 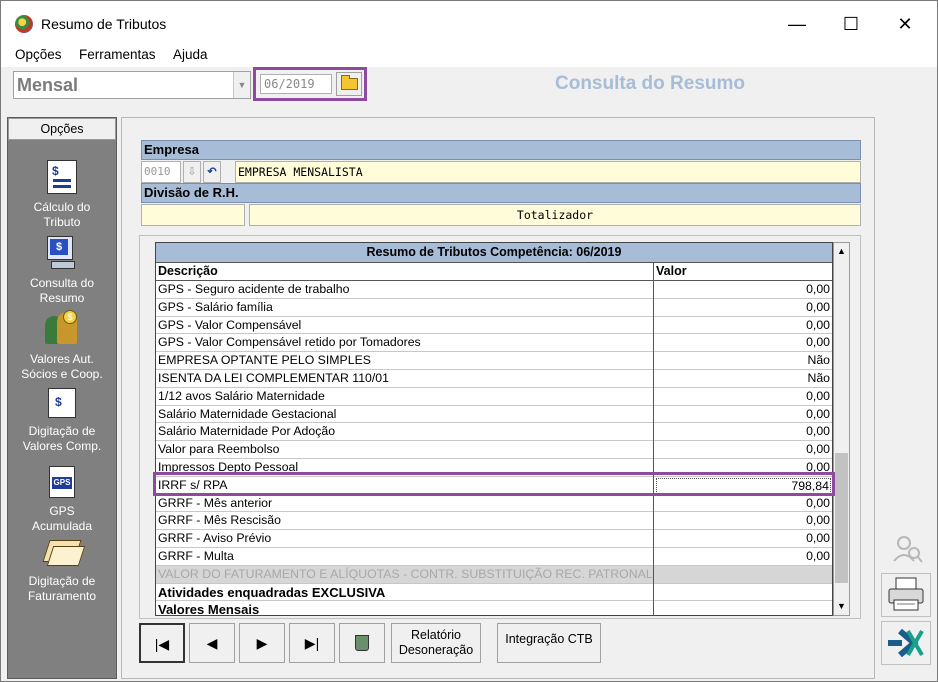 I want to click on menu-bar: Opções Ferramentas Ajuda, so click(x=469, y=56).